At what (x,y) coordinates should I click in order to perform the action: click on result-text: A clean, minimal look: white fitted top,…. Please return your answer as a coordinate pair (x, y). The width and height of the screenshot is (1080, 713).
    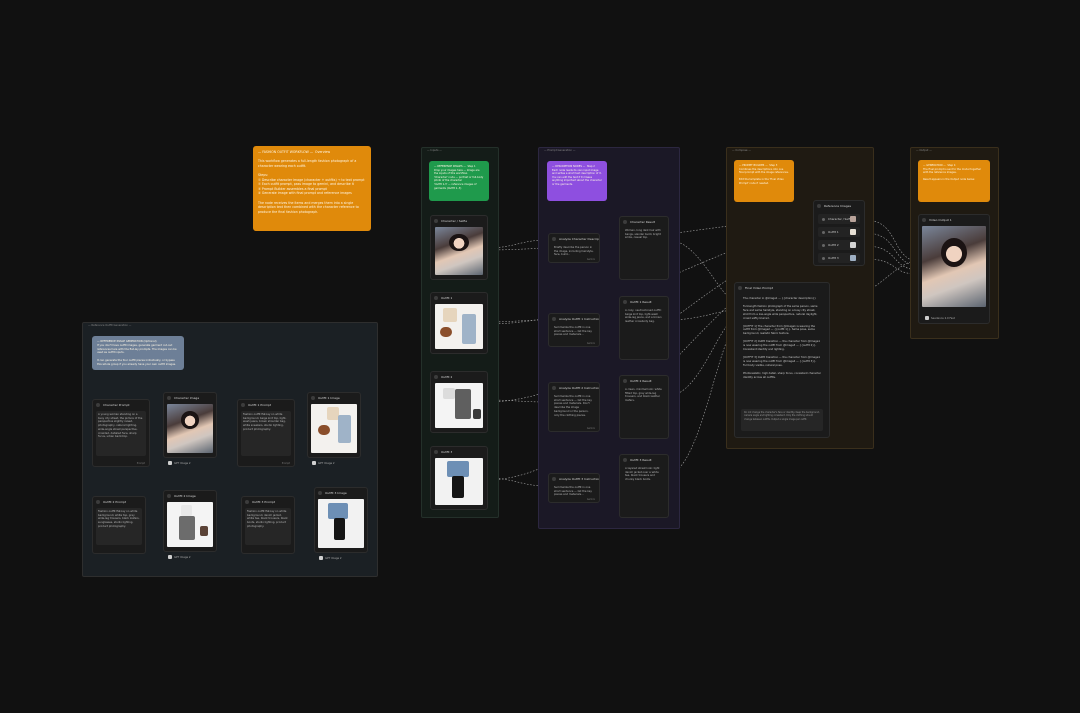
    Looking at the image, I should click on (644, 395).